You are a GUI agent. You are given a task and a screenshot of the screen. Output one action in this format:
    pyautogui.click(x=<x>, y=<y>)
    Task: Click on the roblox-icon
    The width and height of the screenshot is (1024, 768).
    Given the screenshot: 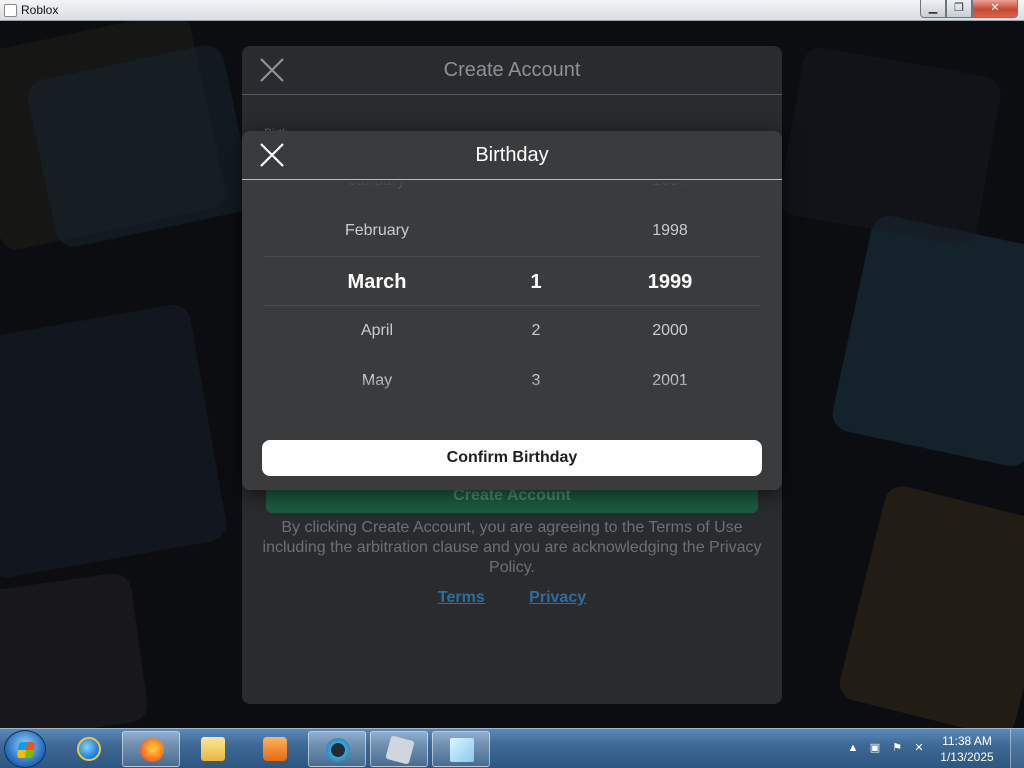 What is the action you would take?
    pyautogui.click(x=400, y=750)
    